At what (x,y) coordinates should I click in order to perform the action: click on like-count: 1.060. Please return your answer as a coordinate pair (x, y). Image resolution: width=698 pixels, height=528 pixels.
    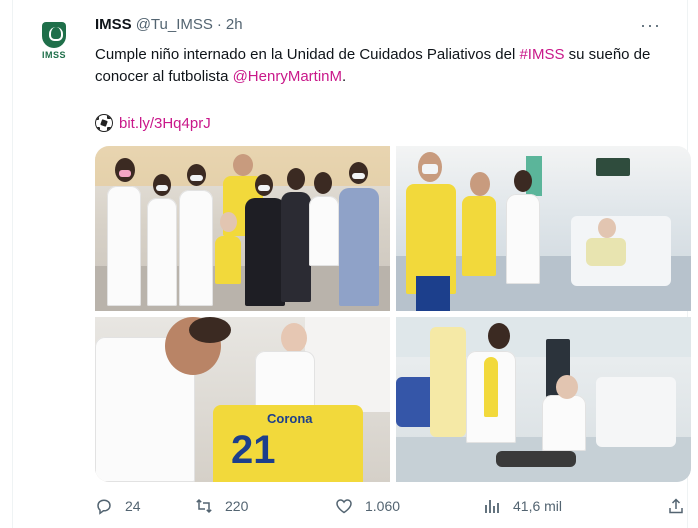
    Looking at the image, I should click on (383, 506).